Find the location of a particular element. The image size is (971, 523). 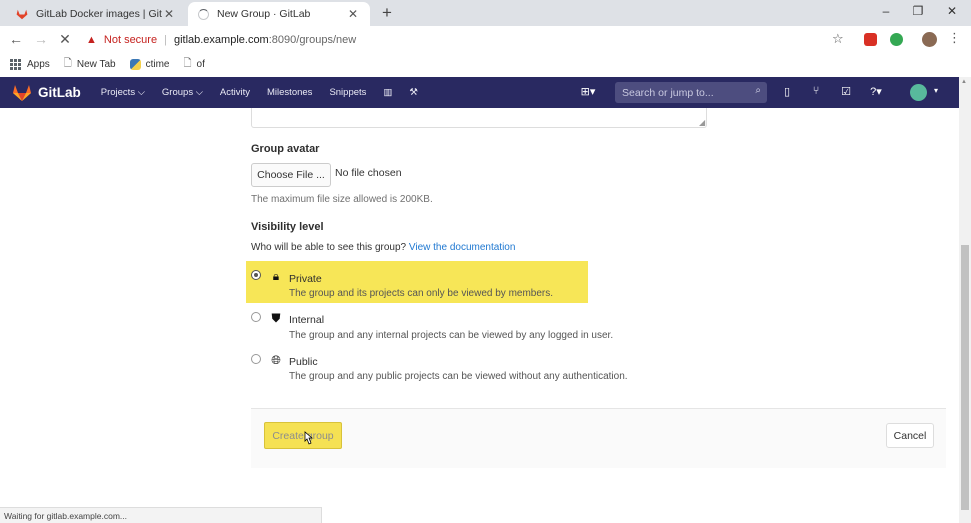

warning-icon: ▲ is located at coordinates (91, 40).